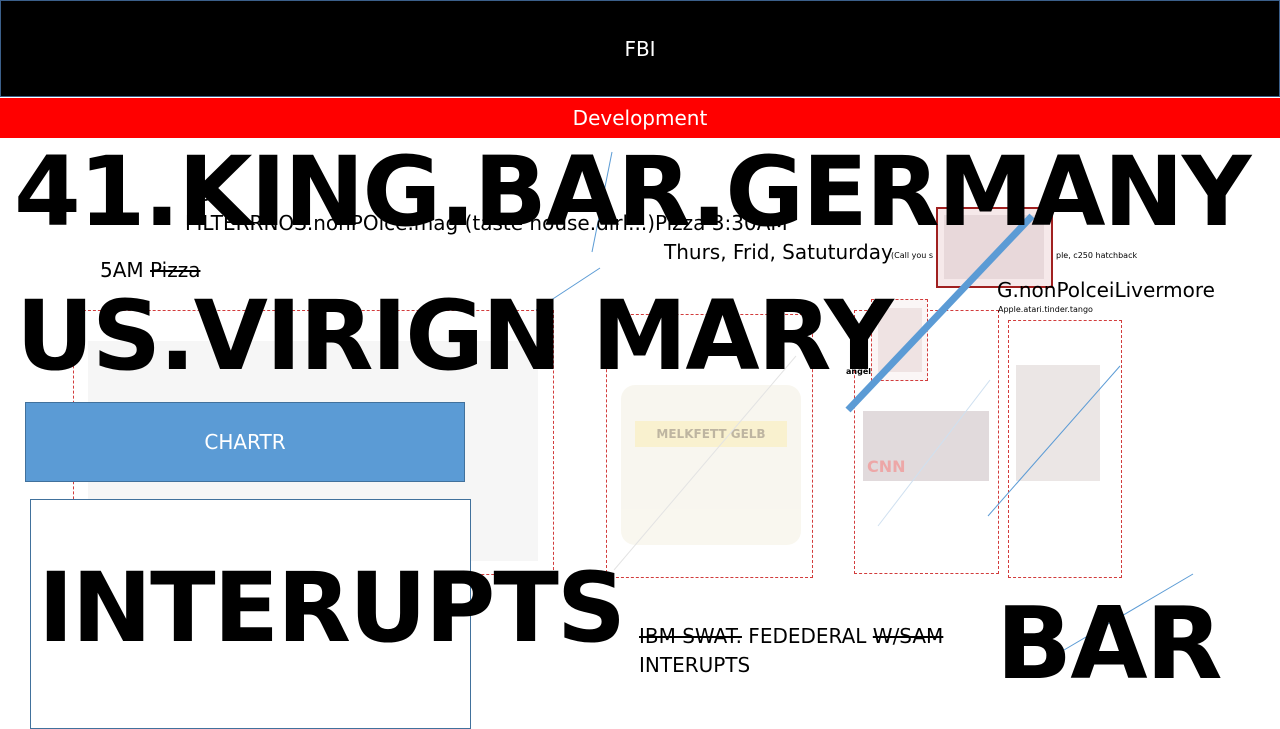  I want to click on headline-interupts: INTERUPTS, so click(332, 608).